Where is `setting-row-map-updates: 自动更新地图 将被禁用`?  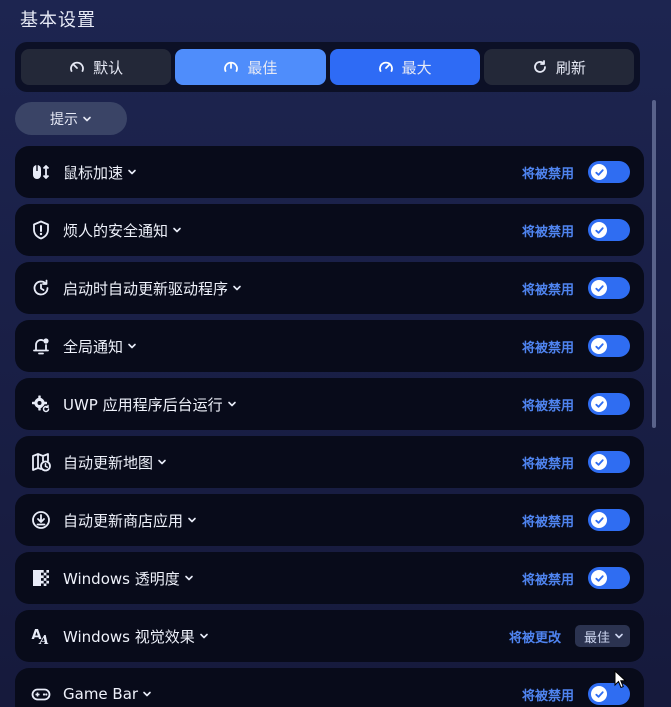
setting-row-map-updates: 自动更新地图 将被禁用 is located at coordinates (329, 462).